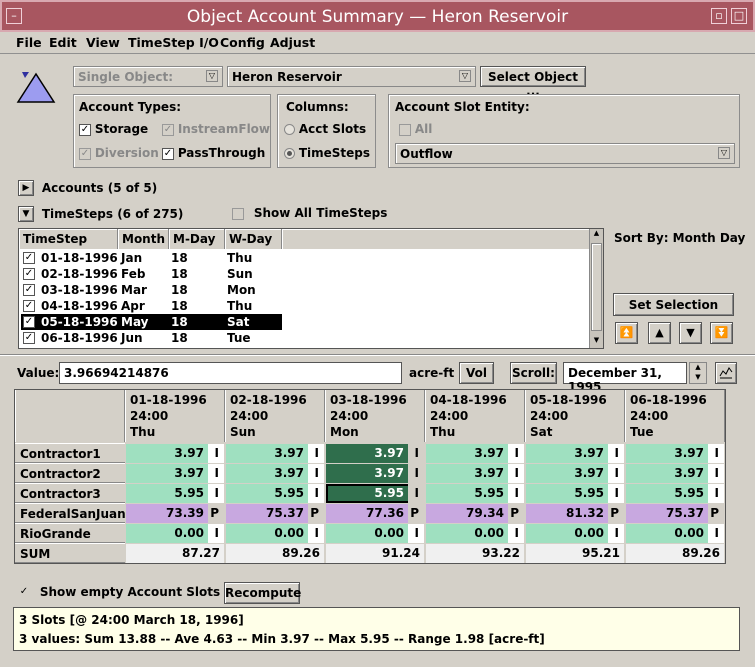 Image resolution: width=755 pixels, height=667 pixels. What do you see at coordinates (68, 239) in the screenshot?
I see `header-timestep: TimeStep` at bounding box center [68, 239].